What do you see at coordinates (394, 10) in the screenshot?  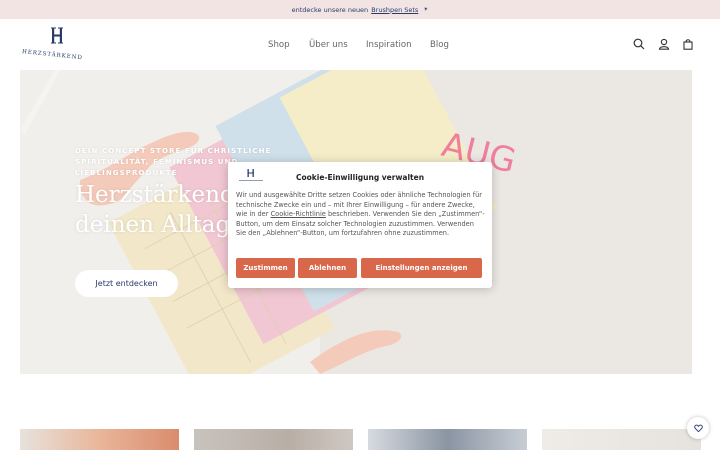 I see `announcement-link: Brushpen Sets` at bounding box center [394, 10].